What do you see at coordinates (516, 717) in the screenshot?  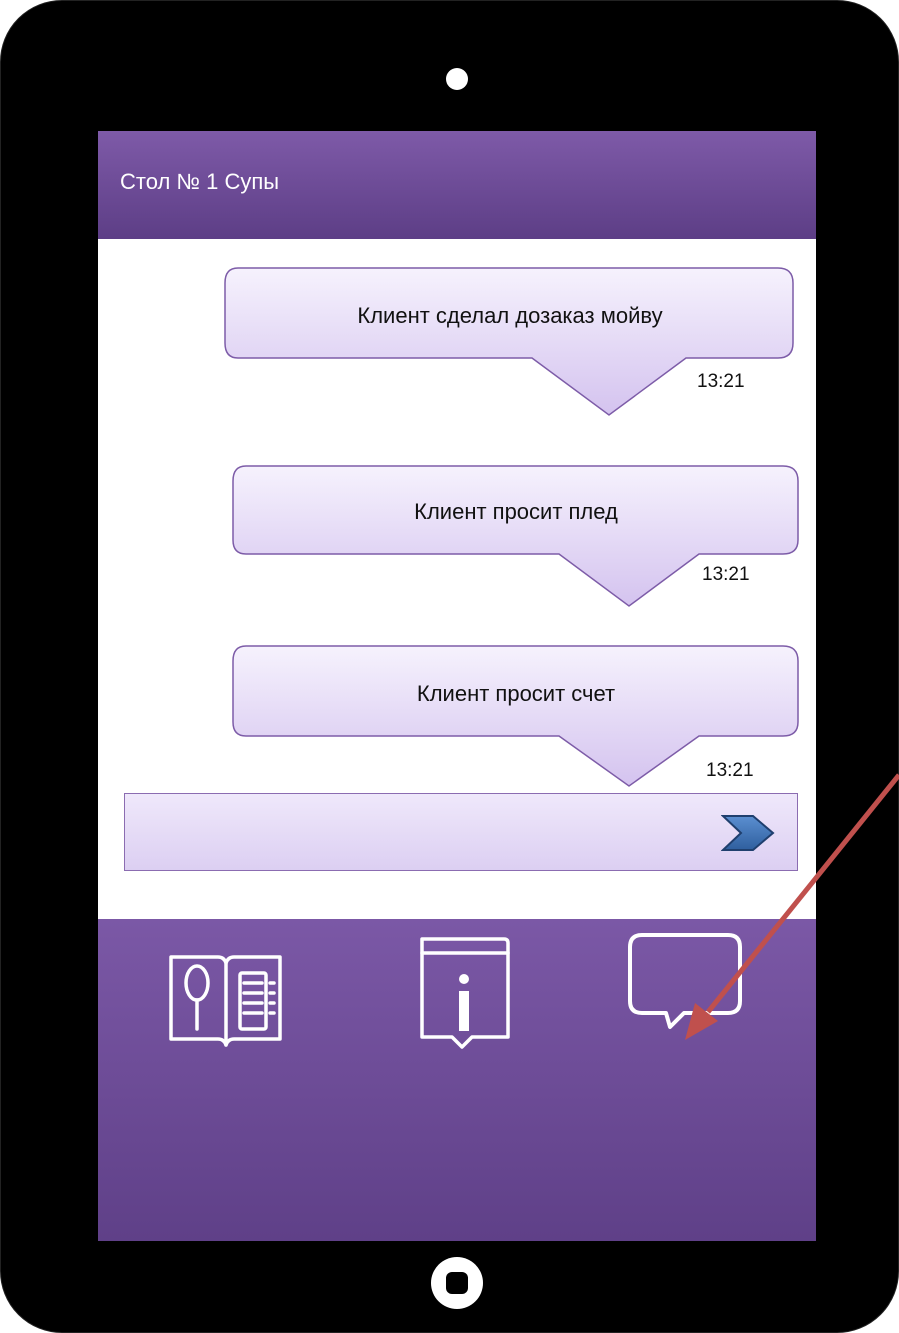 I see `message-bubble: Клиент просит счет 13:21` at bounding box center [516, 717].